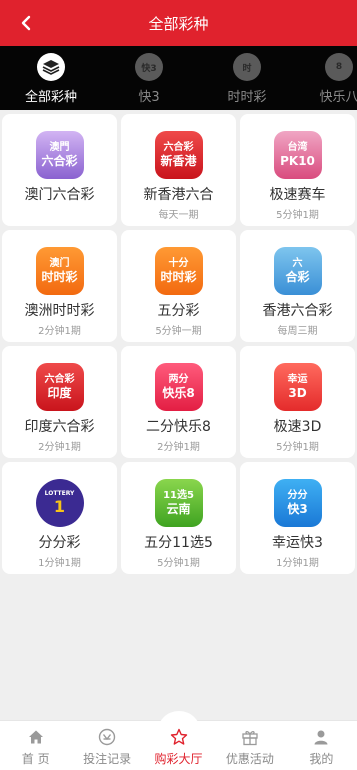  What do you see at coordinates (59, 387) in the screenshot?
I see `game-logo-icon: 六合彩 印度` at bounding box center [59, 387].